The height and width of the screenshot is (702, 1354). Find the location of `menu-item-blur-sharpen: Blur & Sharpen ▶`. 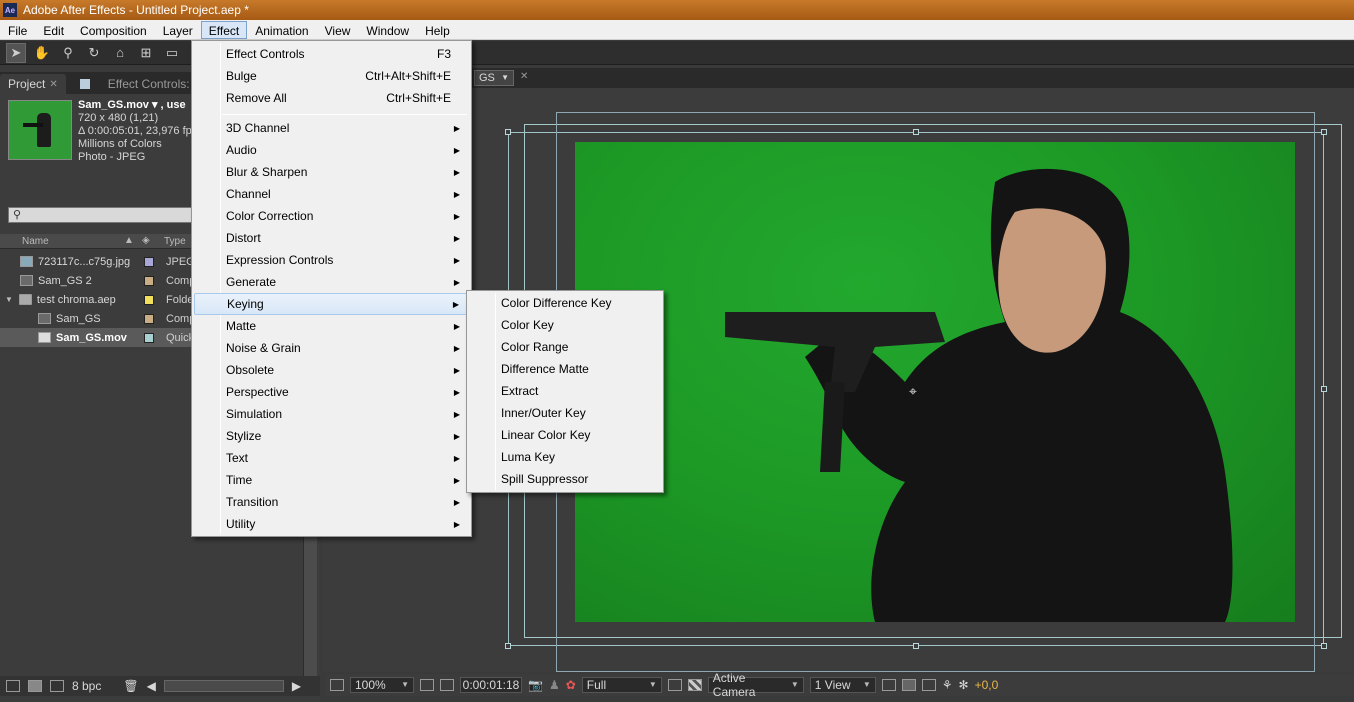

menu-item-blur-sharpen: Blur & Sharpen ▶ is located at coordinates (331, 172).